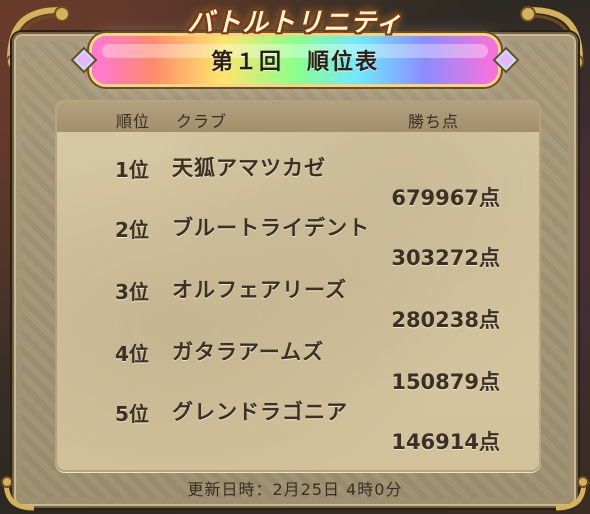 Image resolution: width=590 pixels, height=514 pixels. What do you see at coordinates (445, 442) in the screenshot?
I see `row-points: 146914点` at bounding box center [445, 442].